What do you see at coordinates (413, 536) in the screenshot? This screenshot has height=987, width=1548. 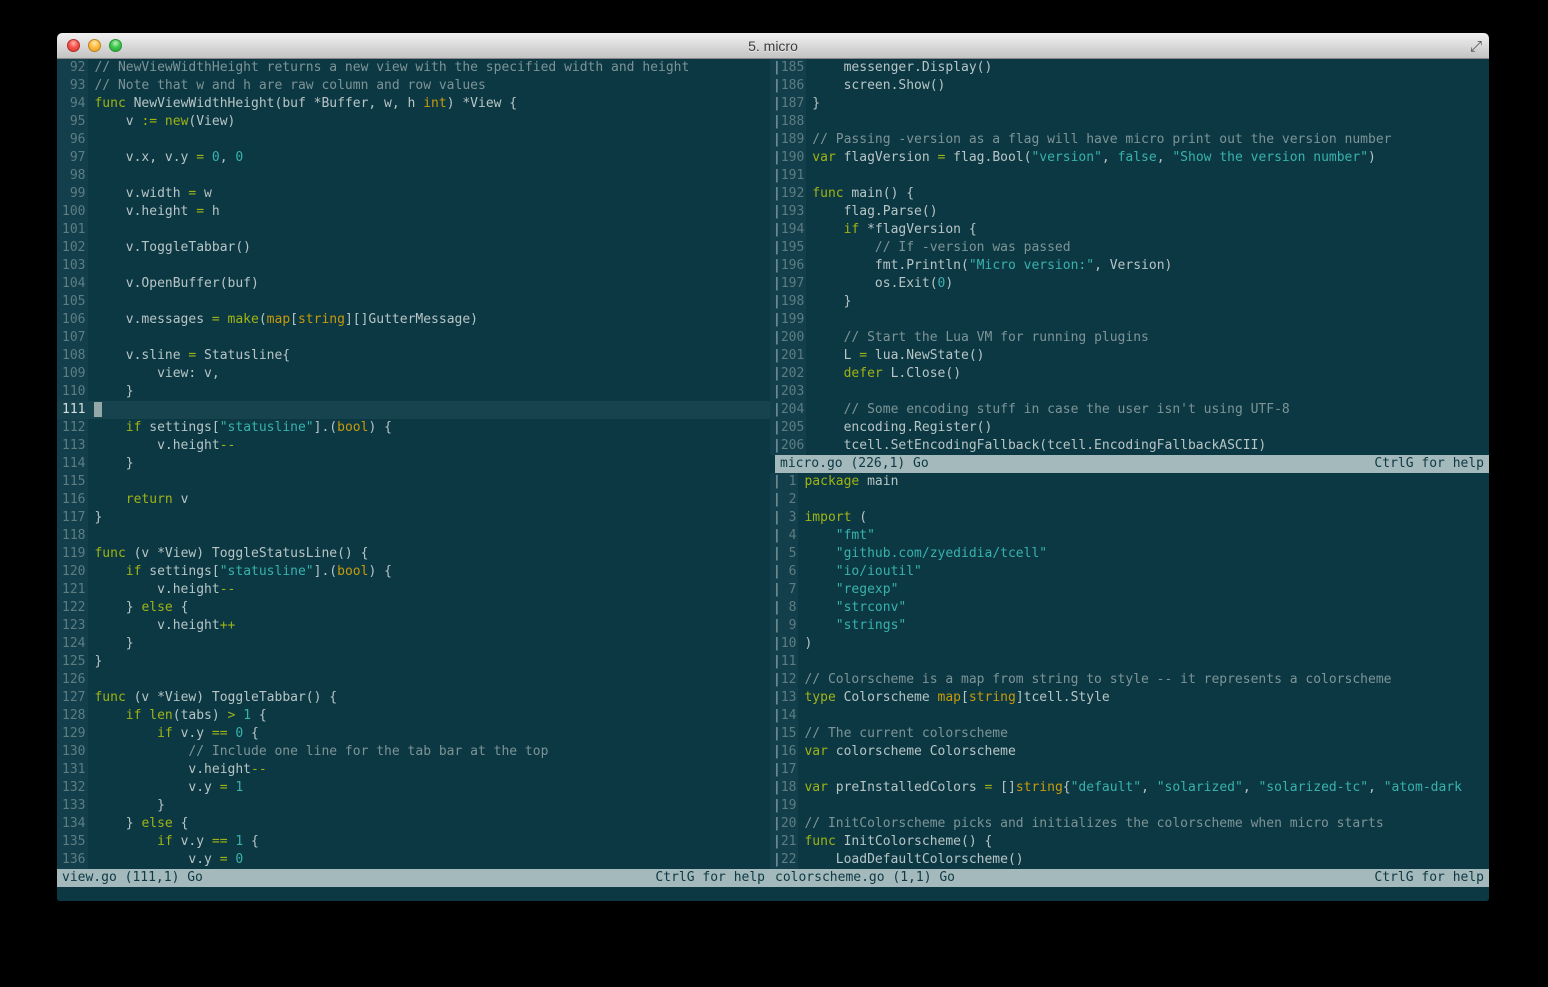 I see `code-line: 118` at bounding box center [413, 536].